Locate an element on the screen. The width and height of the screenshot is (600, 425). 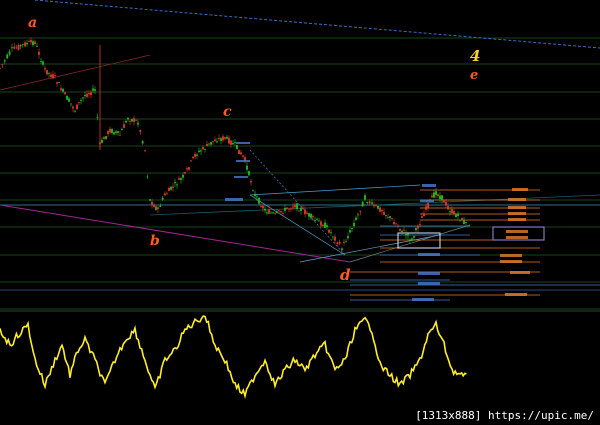
wave-label-a: a is located at coordinates (32, 23).